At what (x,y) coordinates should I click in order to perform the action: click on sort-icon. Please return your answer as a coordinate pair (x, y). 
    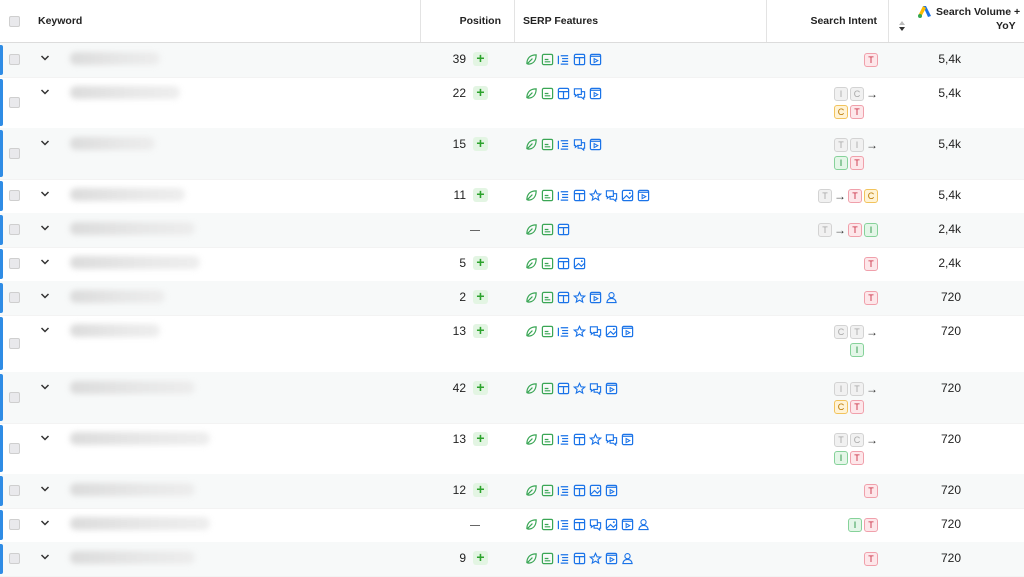
    Looking at the image, I should click on (902, 26).